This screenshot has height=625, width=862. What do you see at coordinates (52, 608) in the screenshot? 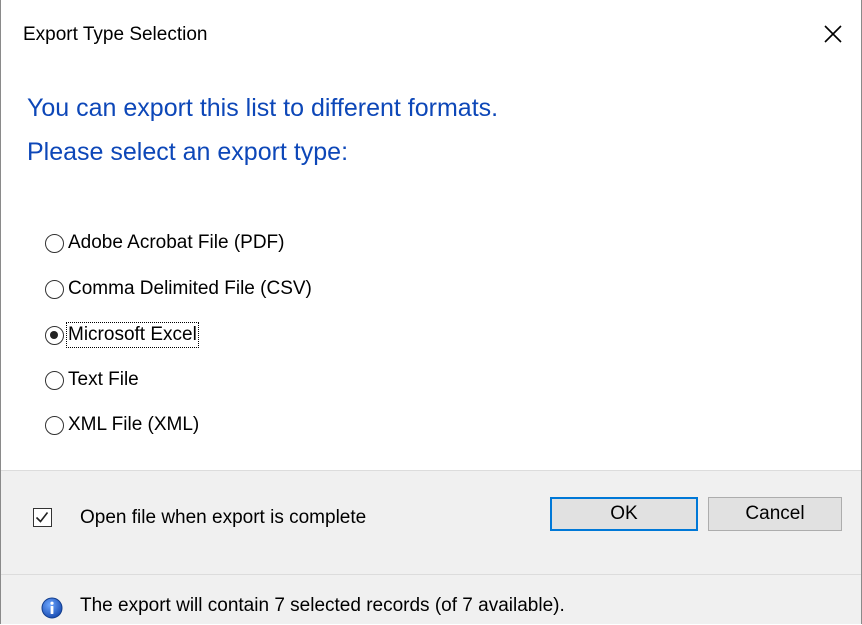
I see `info-icon` at bounding box center [52, 608].